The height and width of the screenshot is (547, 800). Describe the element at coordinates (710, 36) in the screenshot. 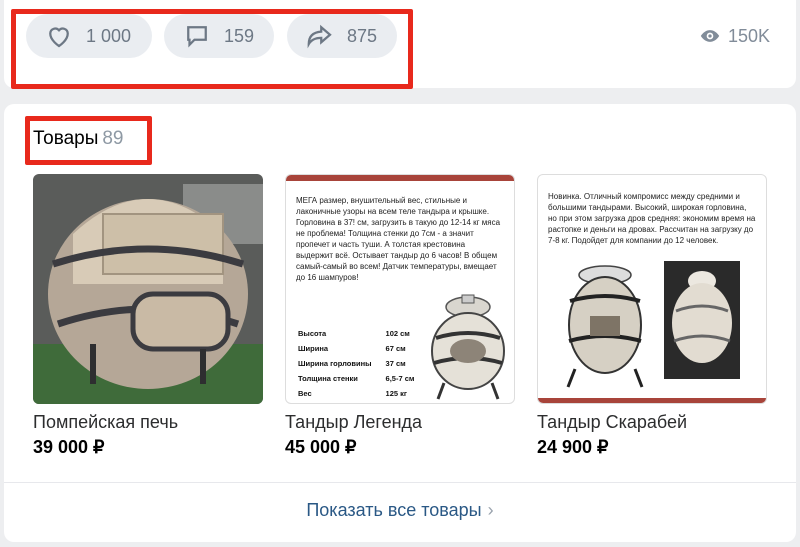

I see `eye-icon` at that location.